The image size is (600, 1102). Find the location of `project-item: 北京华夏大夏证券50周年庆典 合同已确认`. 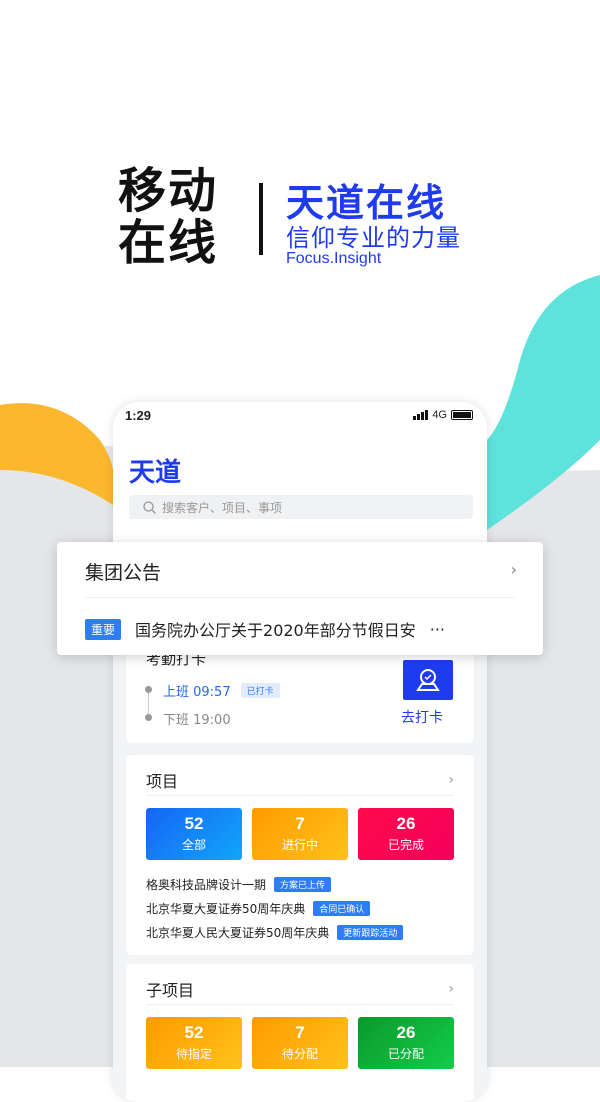

project-item: 北京华夏大夏证券50周年庆典 合同已确认 is located at coordinates (300, 908).